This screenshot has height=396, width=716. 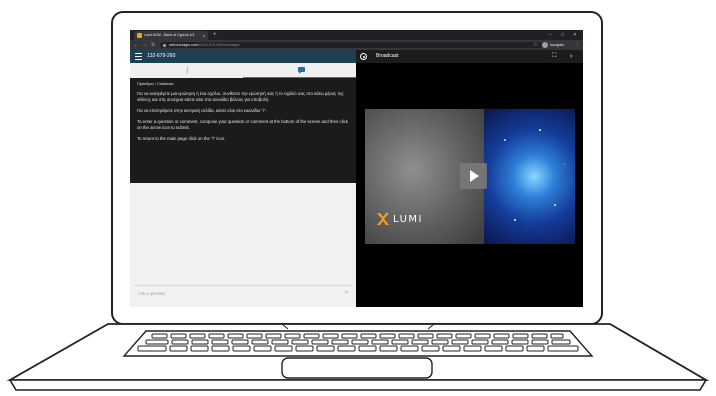 I want to click on broadcast-title: Broadcast, so click(x=387, y=56).